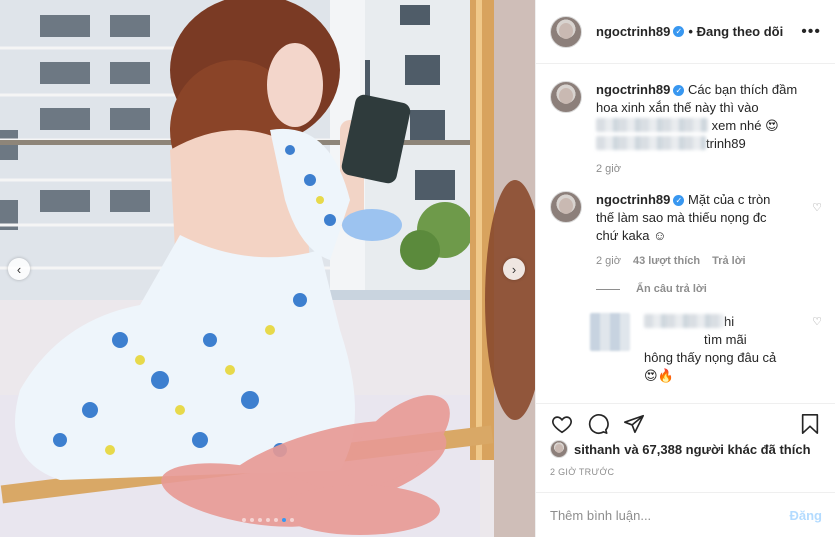  What do you see at coordinates (706, 349) in the screenshot?
I see `reply-item: hi tìm mãi hông thấy nọng đâu cả 😍🔥 ♡` at bounding box center [706, 349].